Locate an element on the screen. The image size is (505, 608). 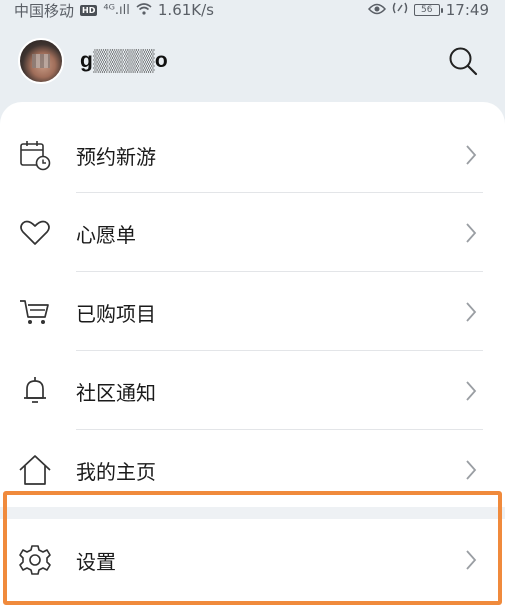
clock: 17:49 is located at coordinates (467, 10).